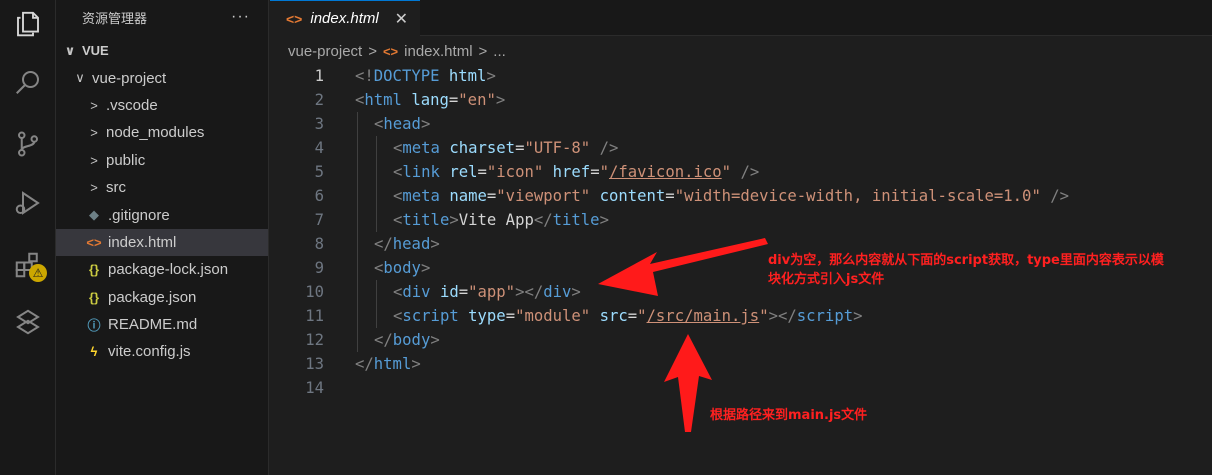 Image resolution: width=1212 pixels, height=475 pixels. I want to click on explorer-header: 资源管理器 ···, so click(162, 17).